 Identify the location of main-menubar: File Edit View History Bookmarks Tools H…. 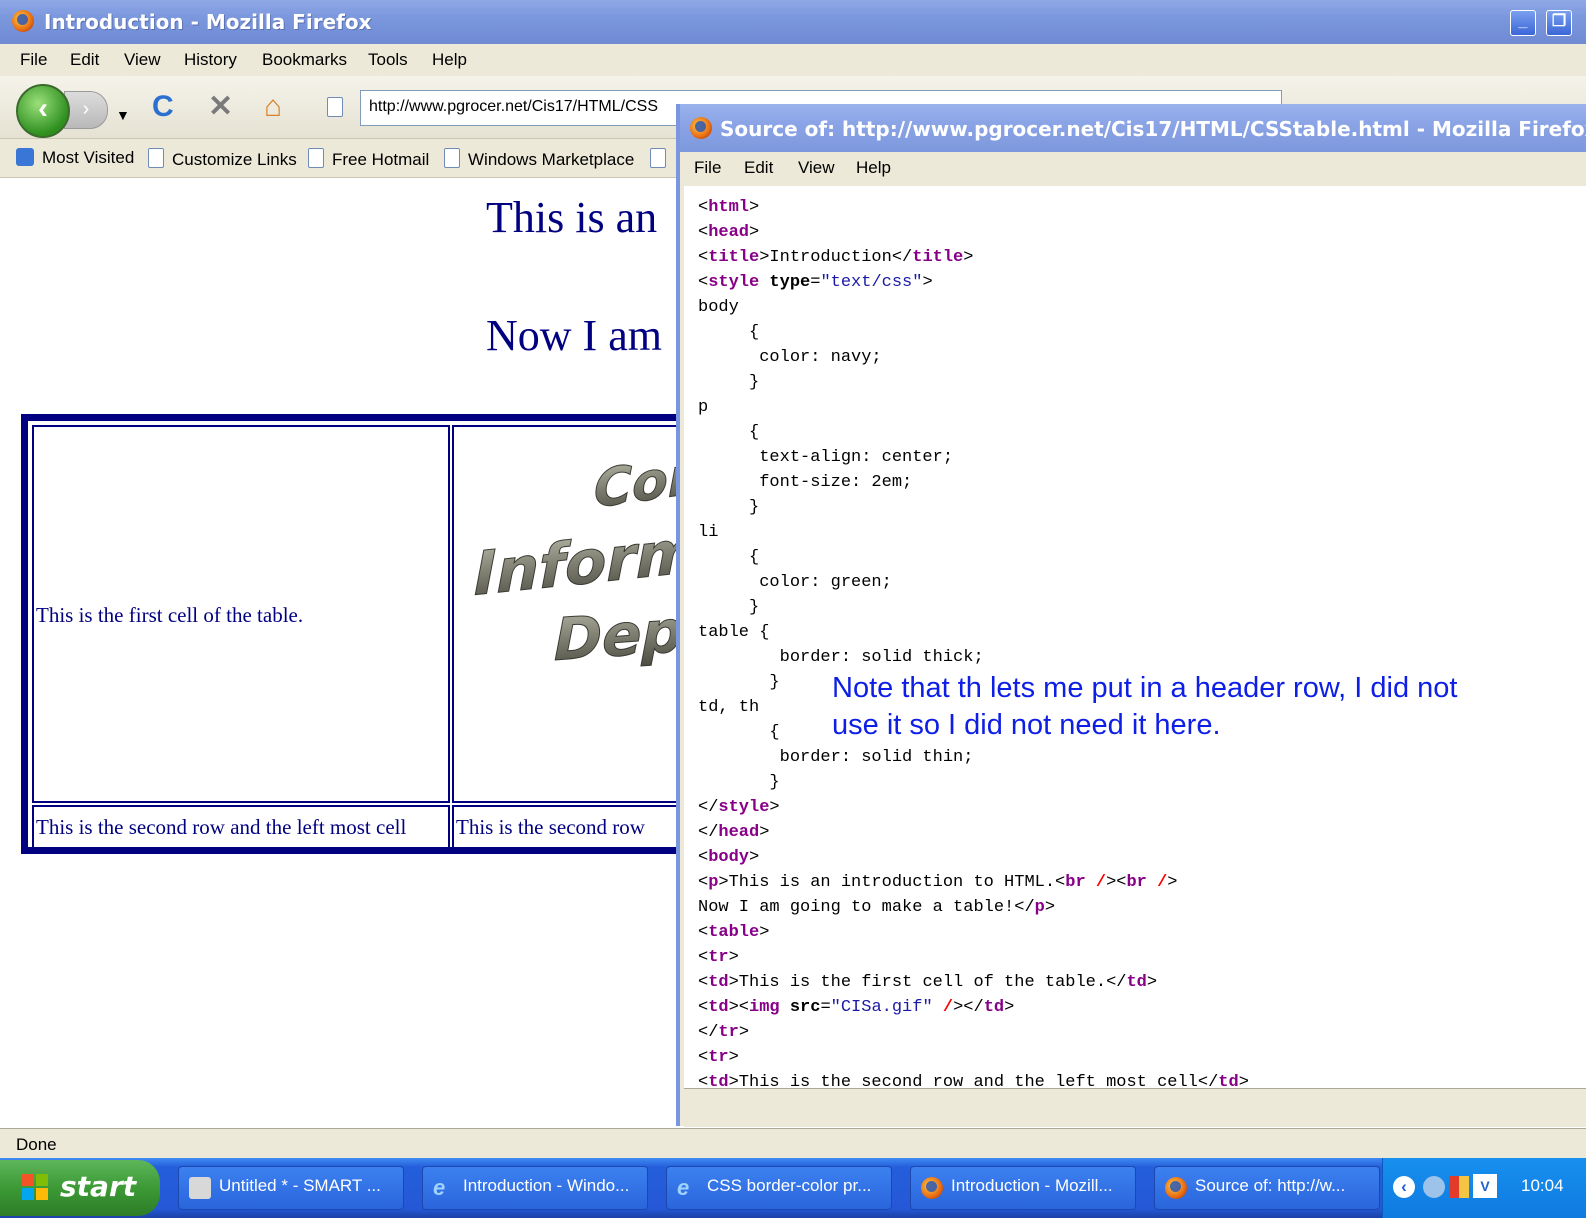
(793, 60).